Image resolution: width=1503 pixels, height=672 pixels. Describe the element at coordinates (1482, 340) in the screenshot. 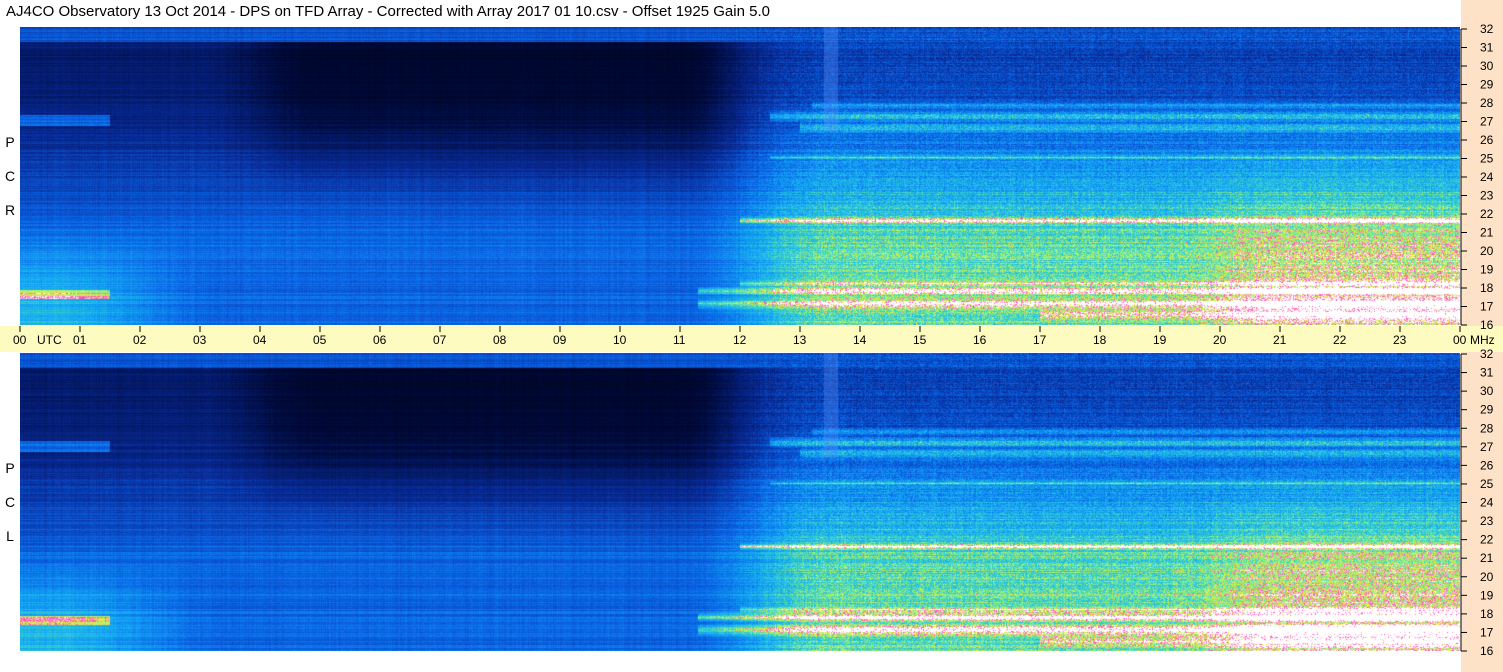

I see `mhz-unit-label: MHz` at that location.